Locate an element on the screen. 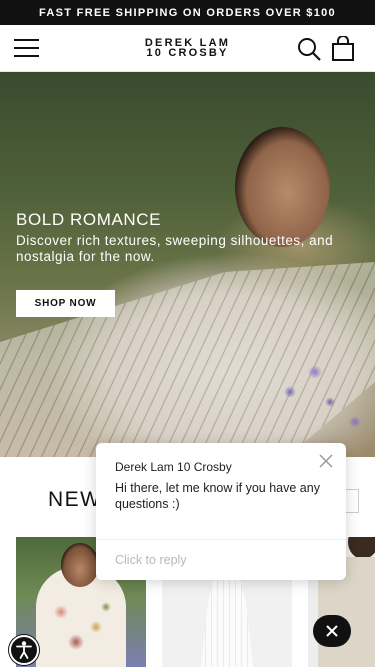 Image resolution: width=375 pixels, height=667 pixels. divider is located at coordinates (221, 539).